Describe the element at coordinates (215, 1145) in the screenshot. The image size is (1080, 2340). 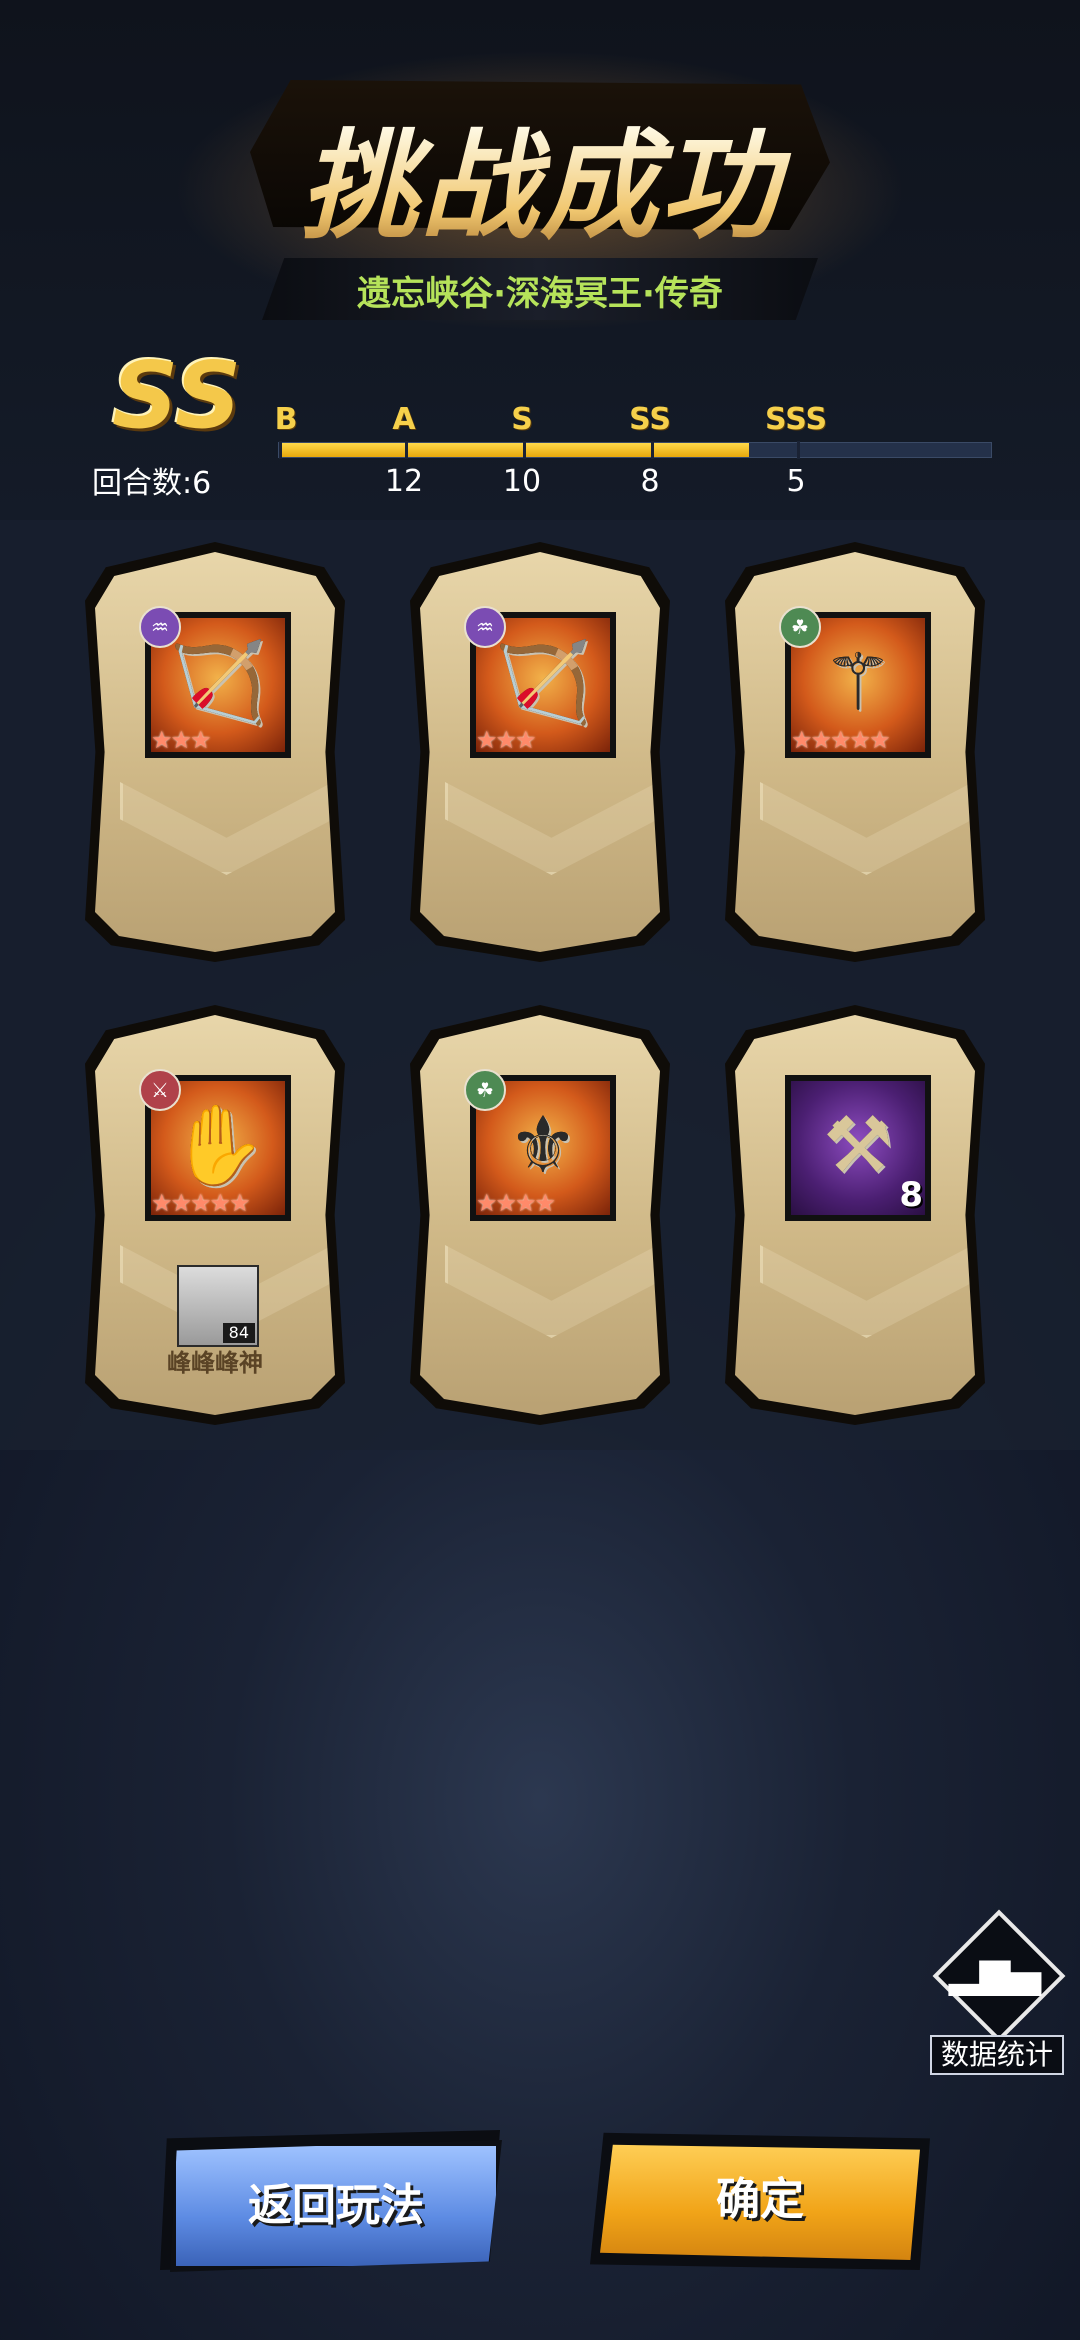
I see `item-slot: ✋ ⚔ ★★★★★` at that location.